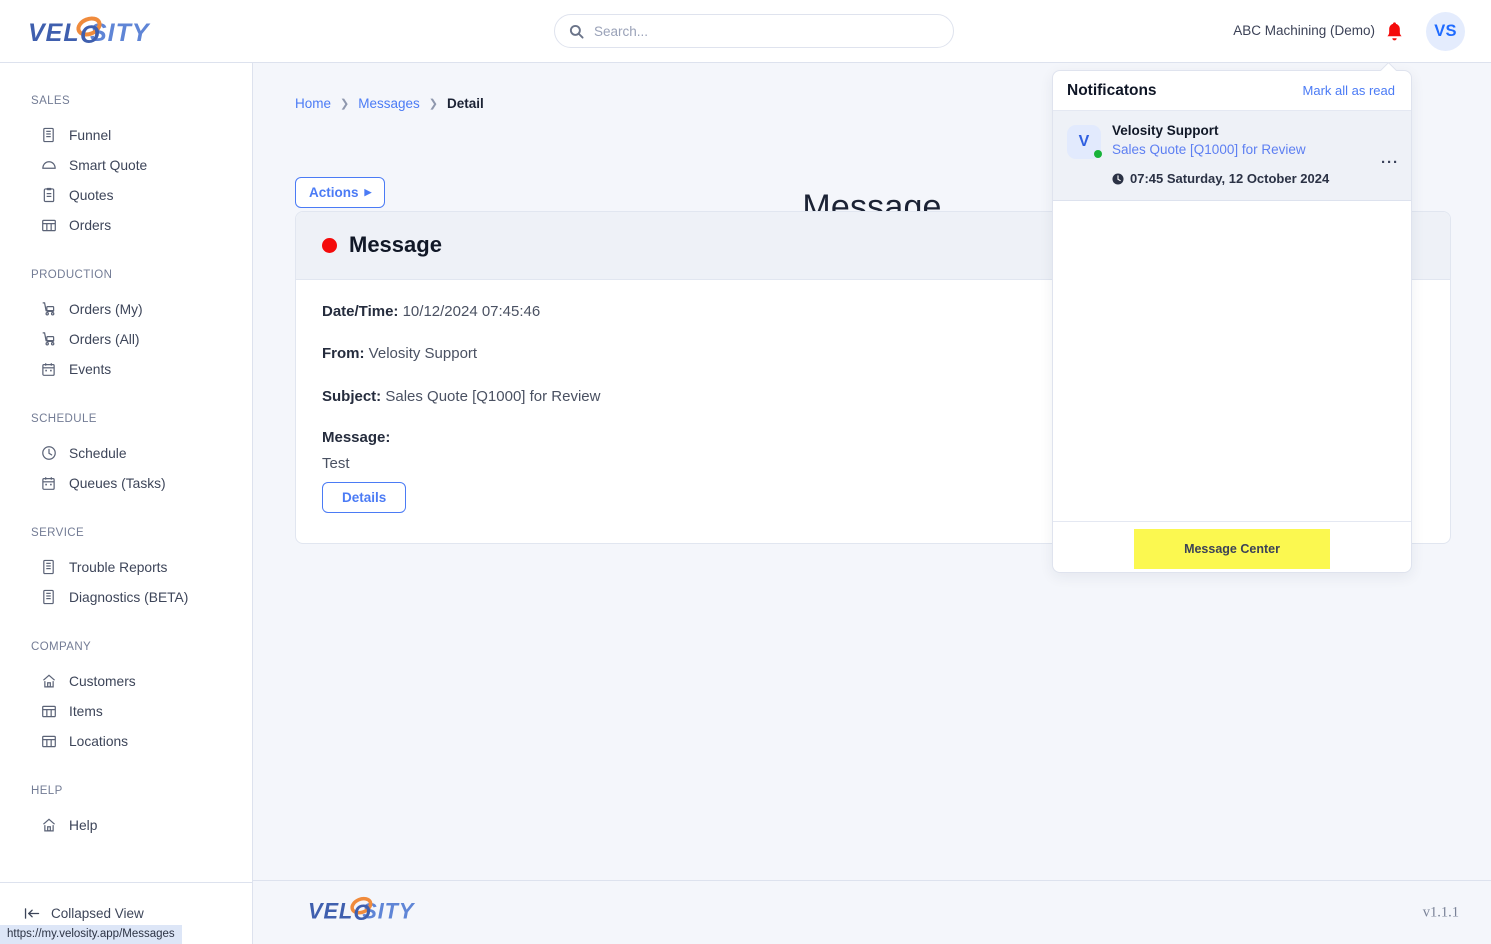 This screenshot has width=1491, height=944. I want to click on top-bar: VEL SITY O ABC Machining (Demo), so click(745, 31).